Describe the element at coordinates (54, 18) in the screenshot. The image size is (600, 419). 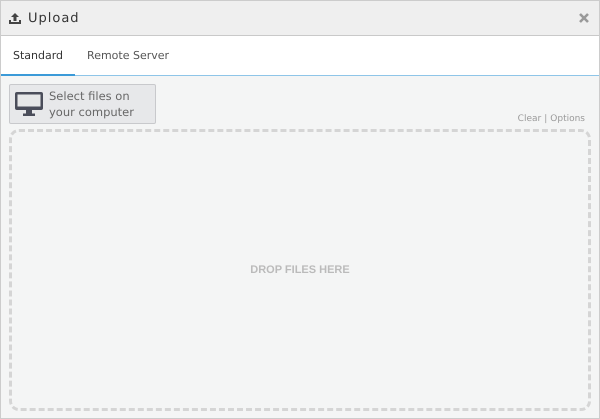
I see `window-title: Upload` at that location.